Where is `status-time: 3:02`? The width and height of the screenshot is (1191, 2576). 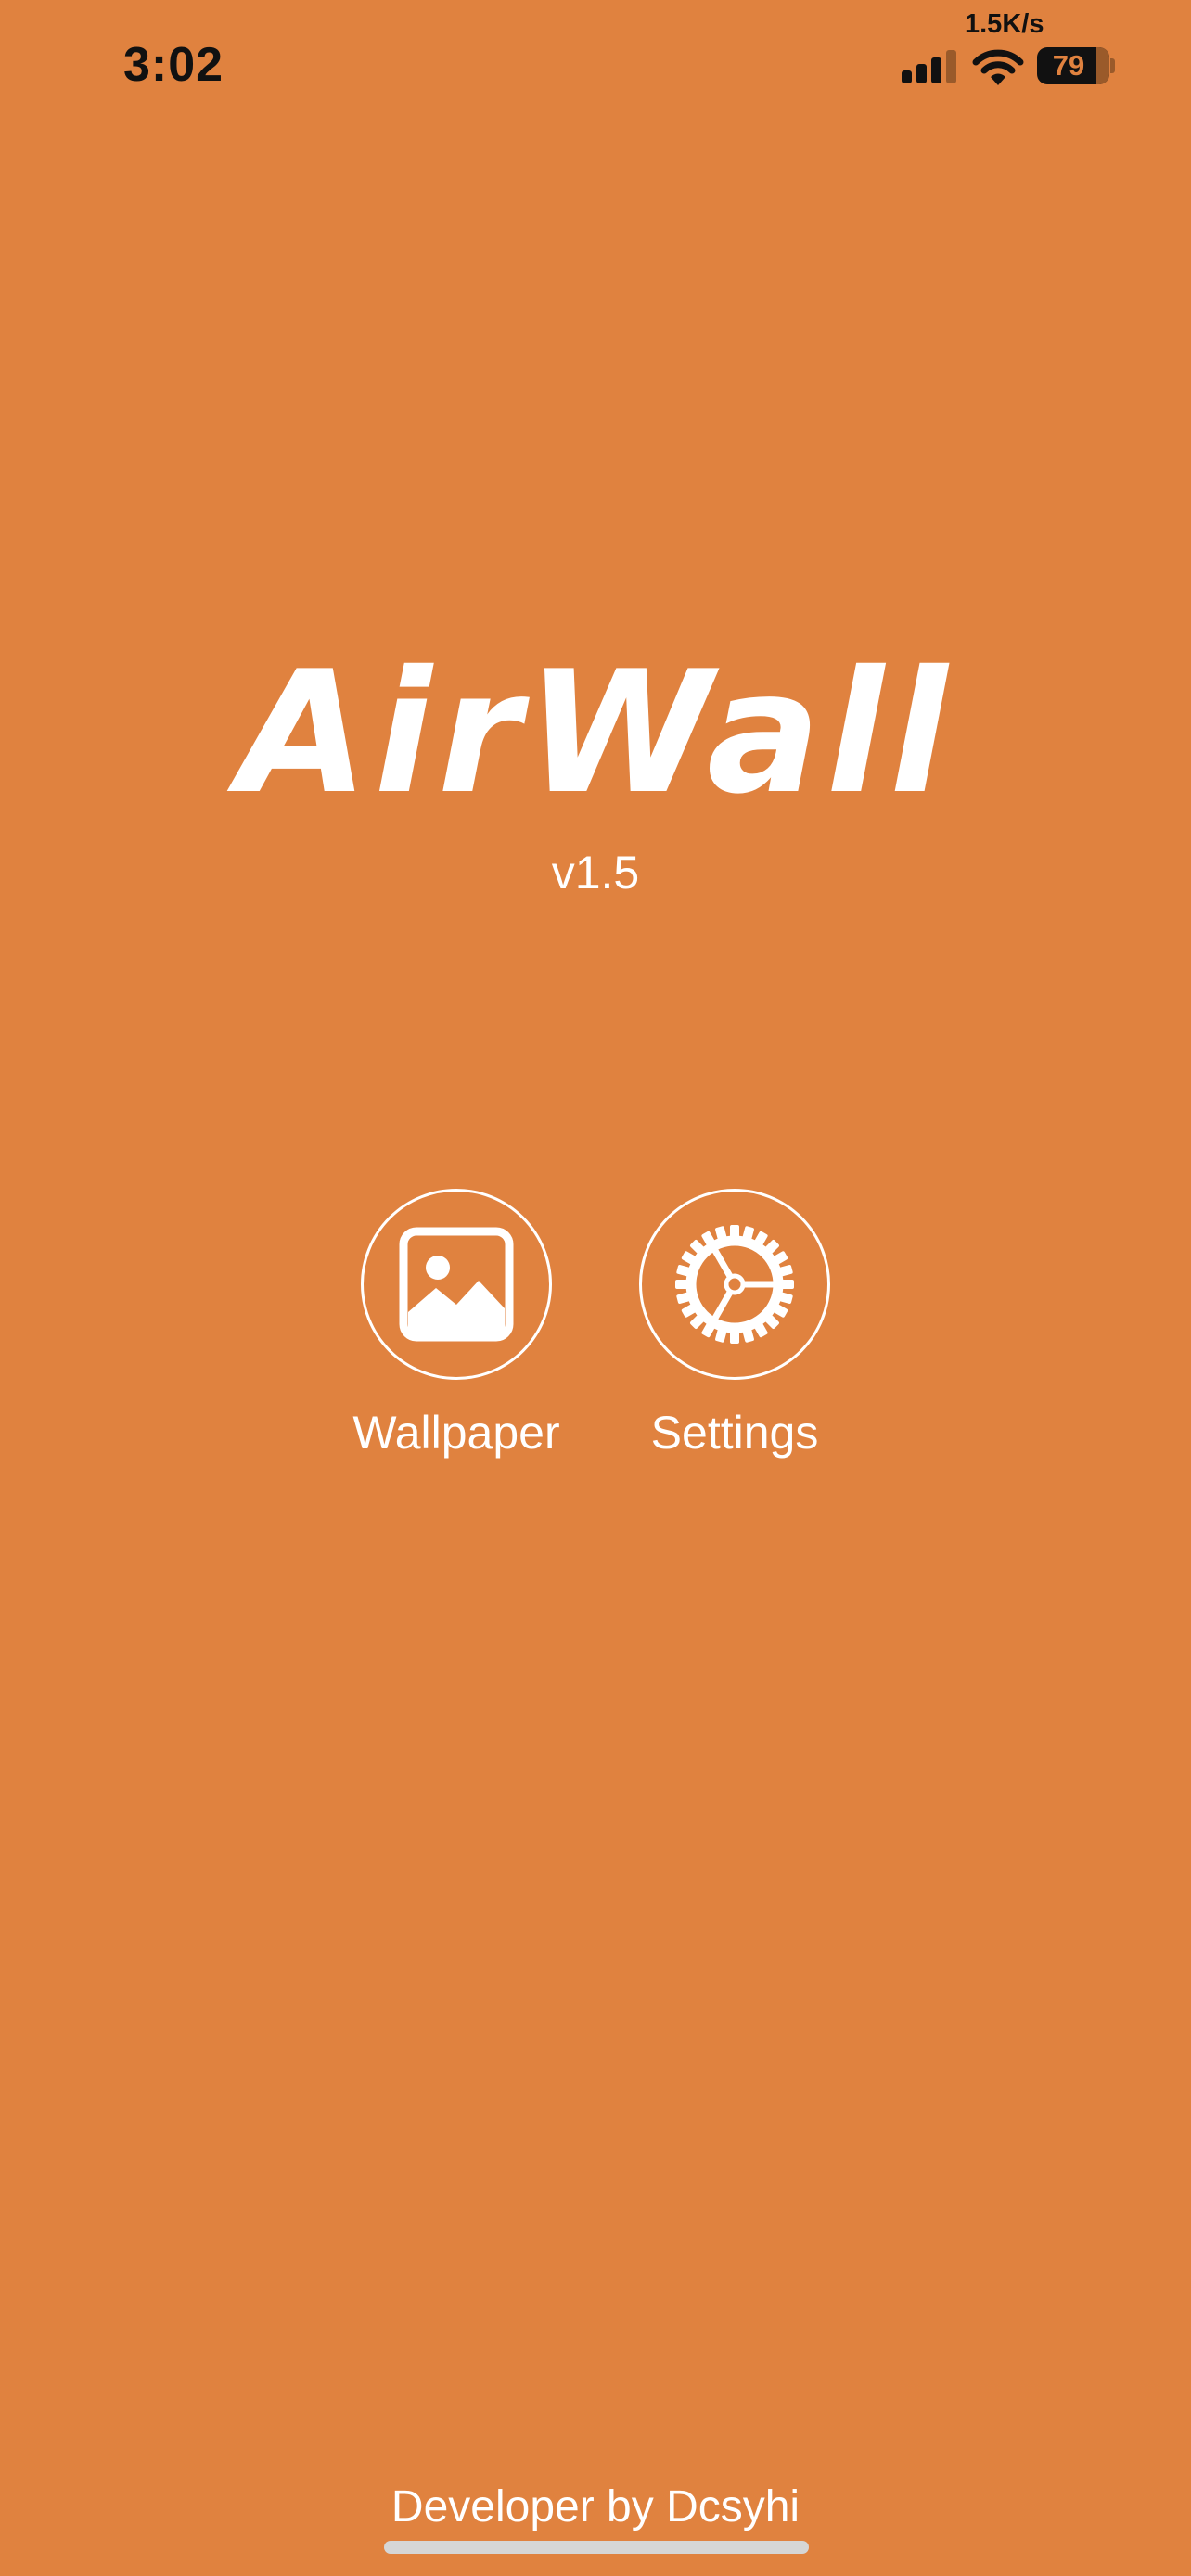 status-time: 3:02 is located at coordinates (173, 65).